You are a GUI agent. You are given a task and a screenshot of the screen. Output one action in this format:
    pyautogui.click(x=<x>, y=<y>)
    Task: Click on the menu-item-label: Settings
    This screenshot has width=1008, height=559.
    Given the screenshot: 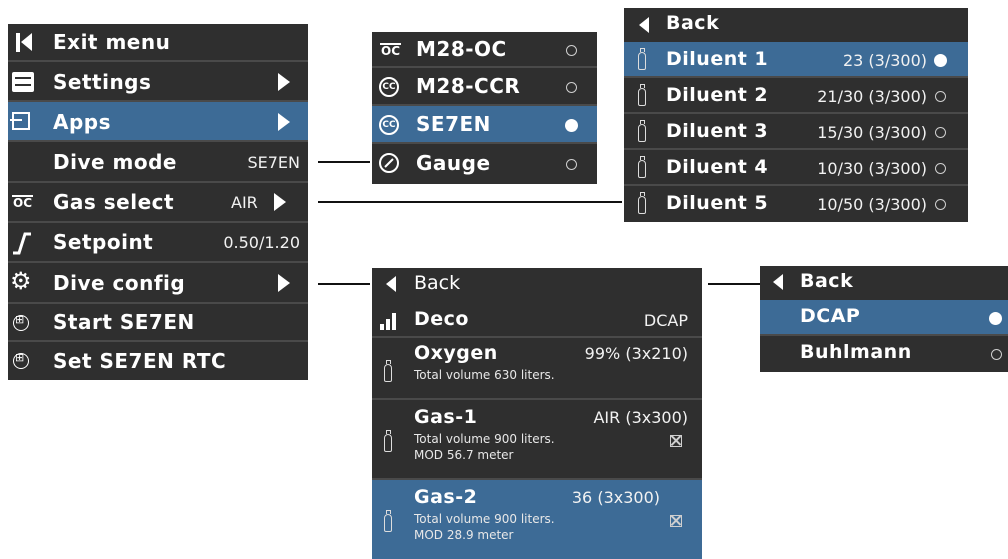 What is the action you would take?
    pyautogui.click(x=102, y=82)
    